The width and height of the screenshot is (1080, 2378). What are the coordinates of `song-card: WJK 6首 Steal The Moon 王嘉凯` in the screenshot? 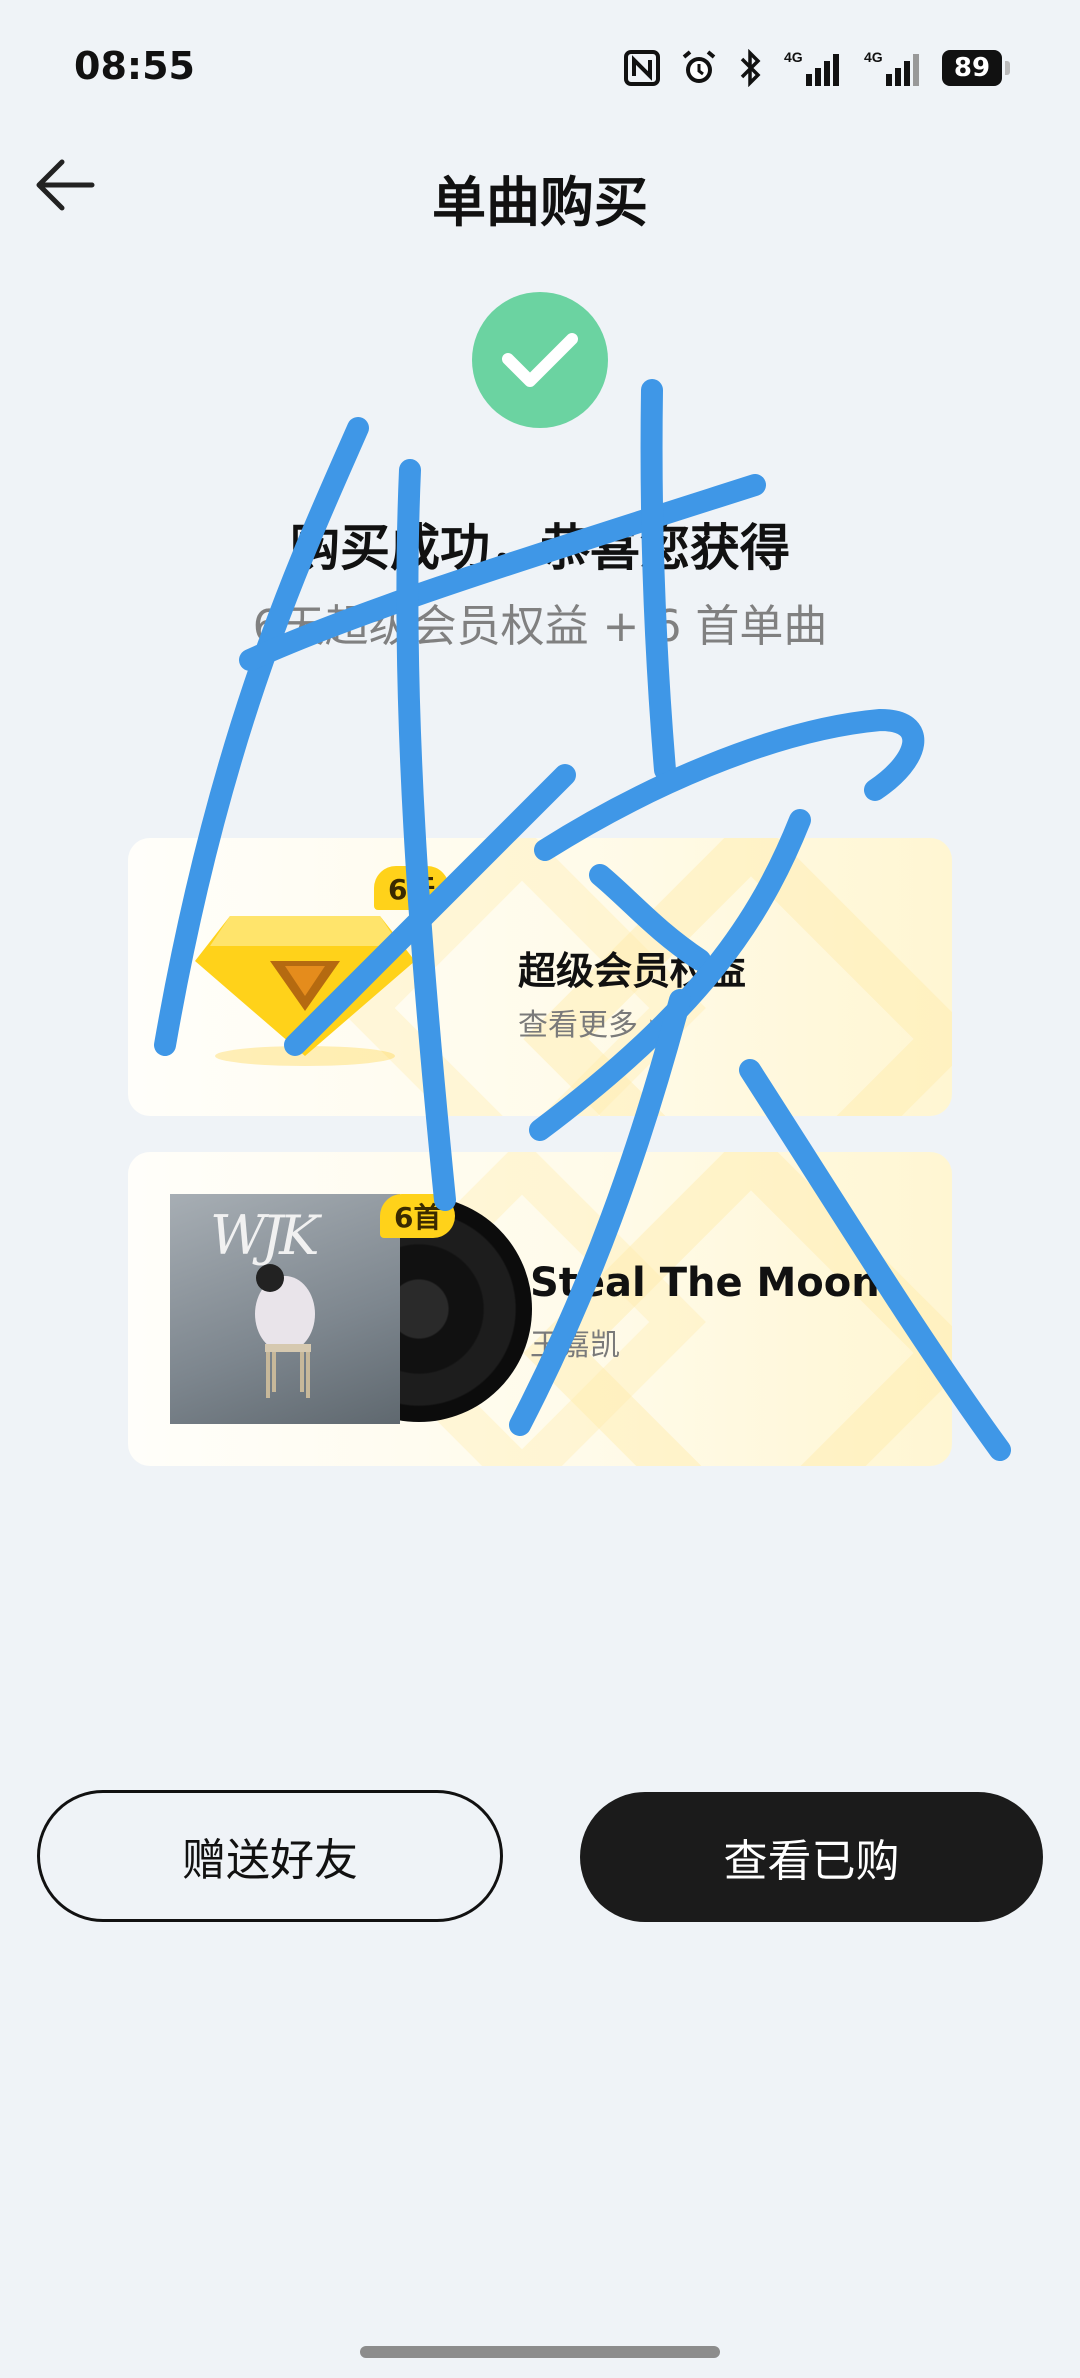 It's located at (540, 1309).